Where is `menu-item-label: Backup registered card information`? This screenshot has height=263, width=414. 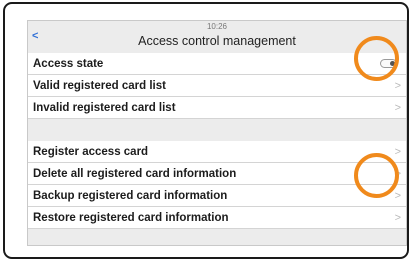 menu-item-label: Backup registered card information is located at coordinates (130, 196).